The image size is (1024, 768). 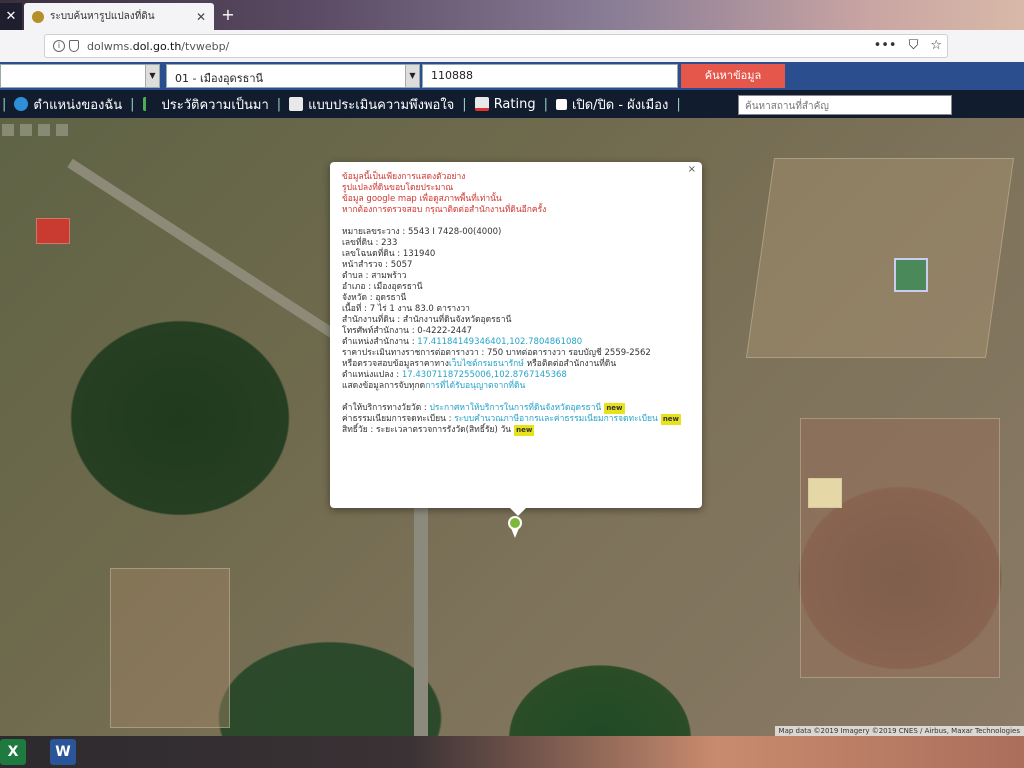 What do you see at coordinates (550, 76) in the screenshot?
I see `parcel-number-input: 110888` at bounding box center [550, 76].